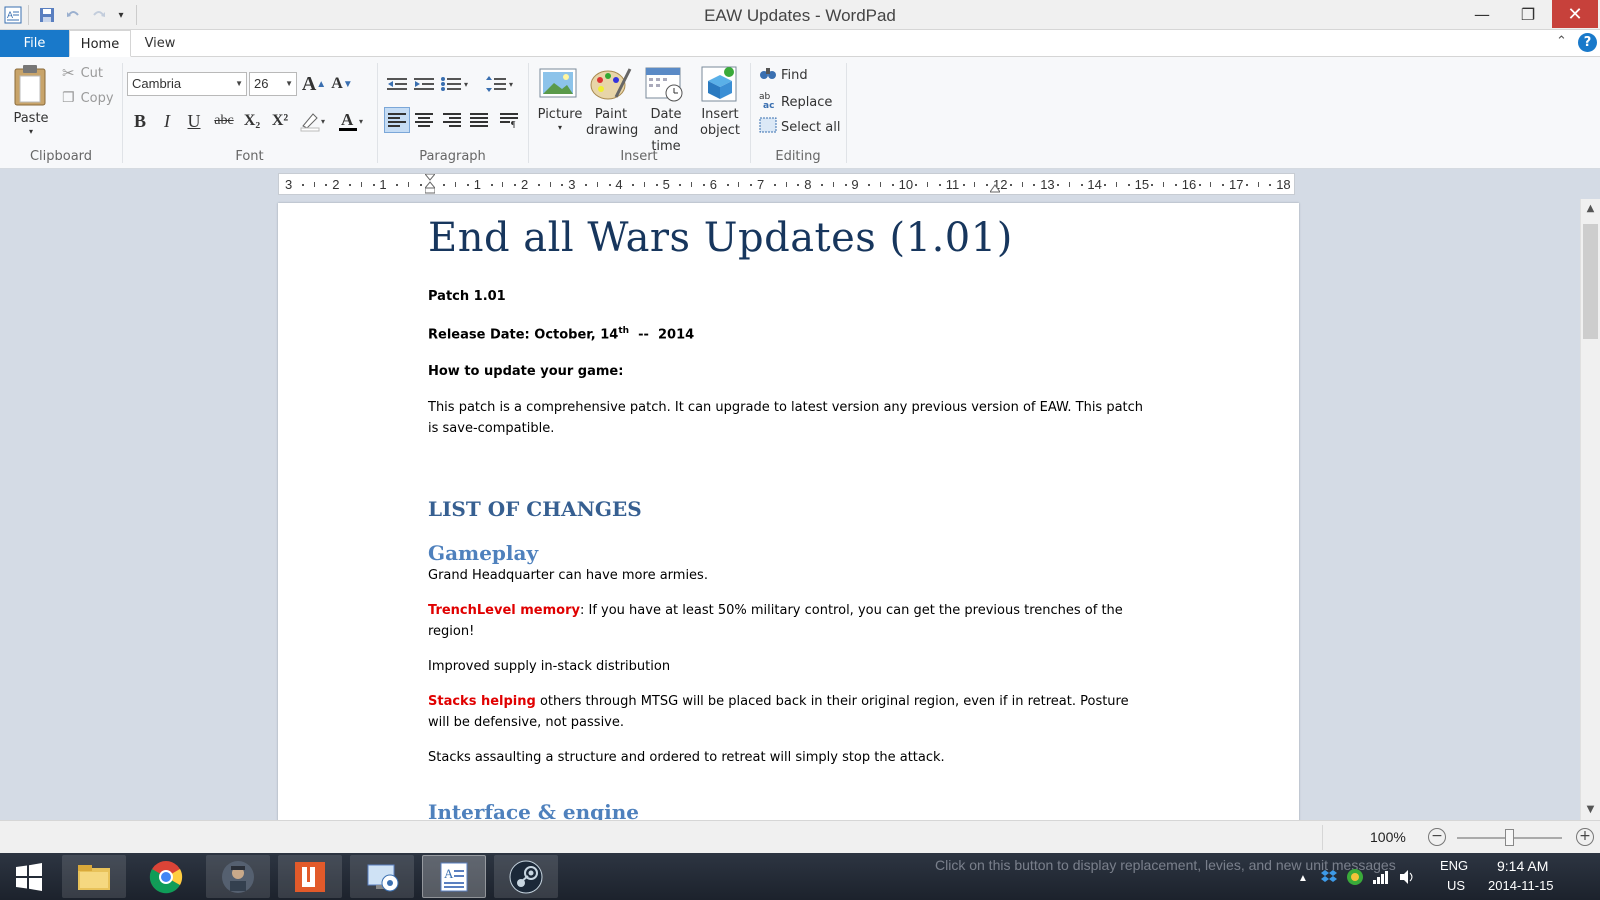  Describe the element at coordinates (666, 109) in the screenshot. I see `date-time-button: Date and time` at that location.